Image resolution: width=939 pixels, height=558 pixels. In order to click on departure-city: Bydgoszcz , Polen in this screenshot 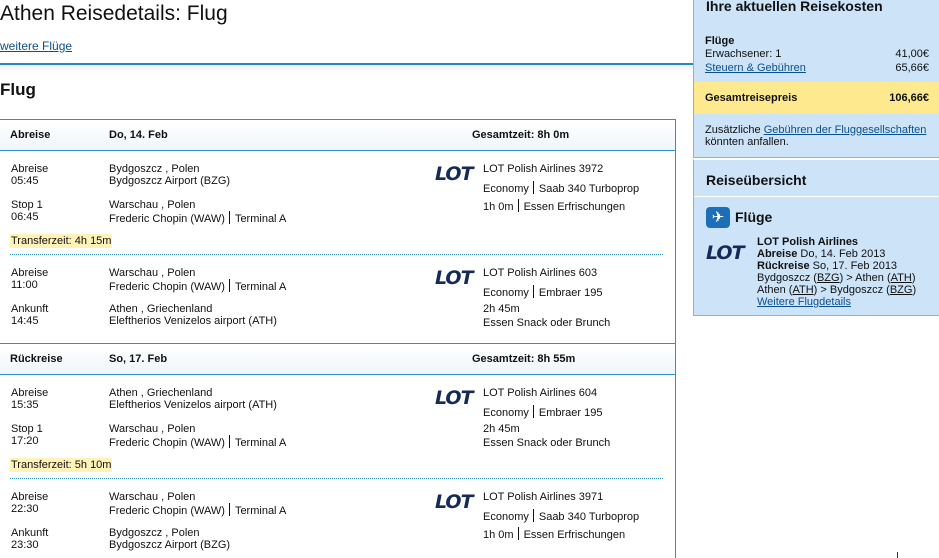, I will do `click(154, 169)`.